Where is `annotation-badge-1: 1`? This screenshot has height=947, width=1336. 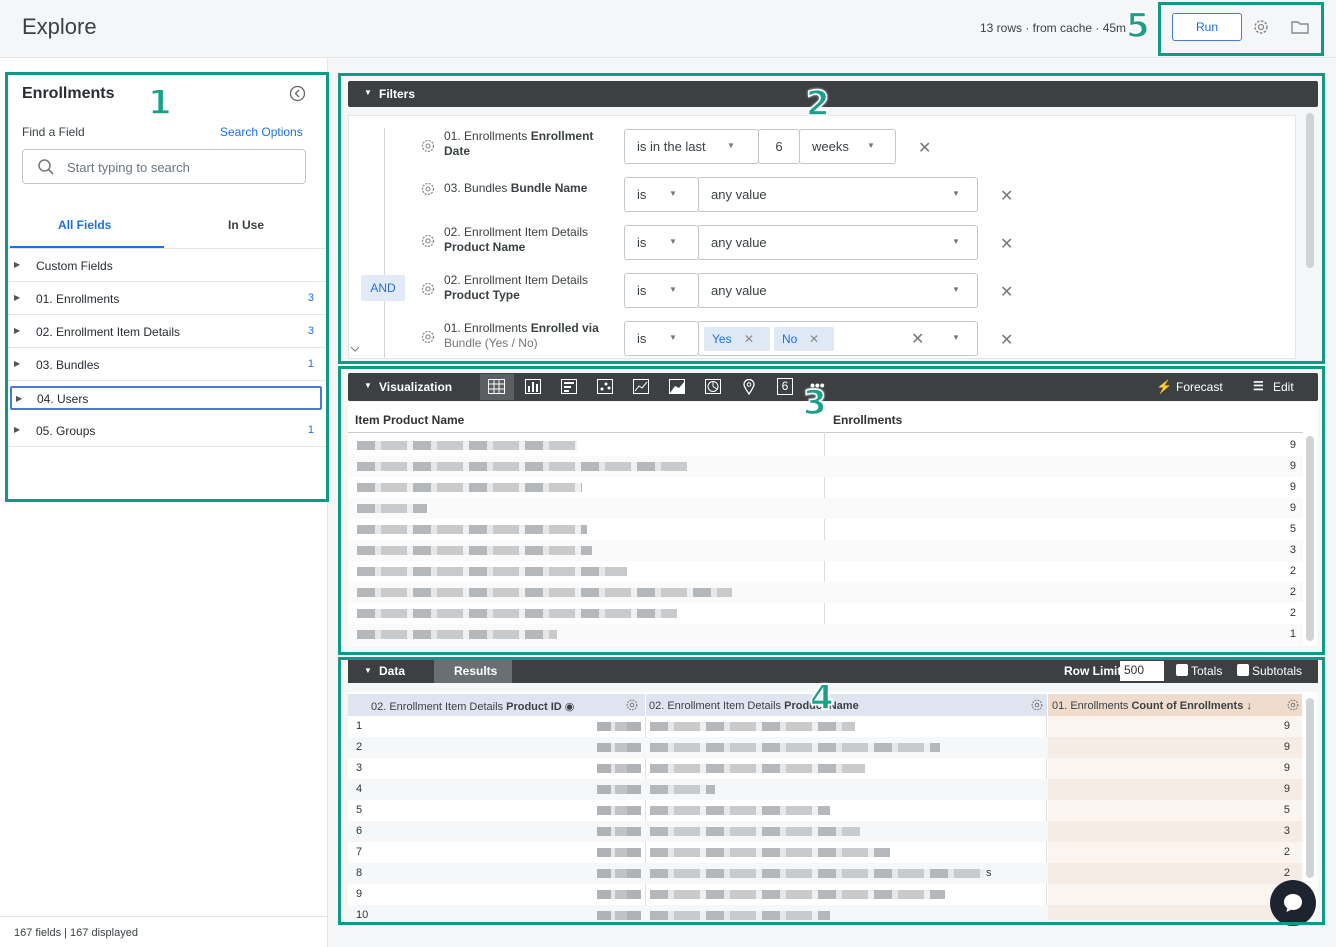 annotation-badge-1: 1 is located at coordinates (159, 103).